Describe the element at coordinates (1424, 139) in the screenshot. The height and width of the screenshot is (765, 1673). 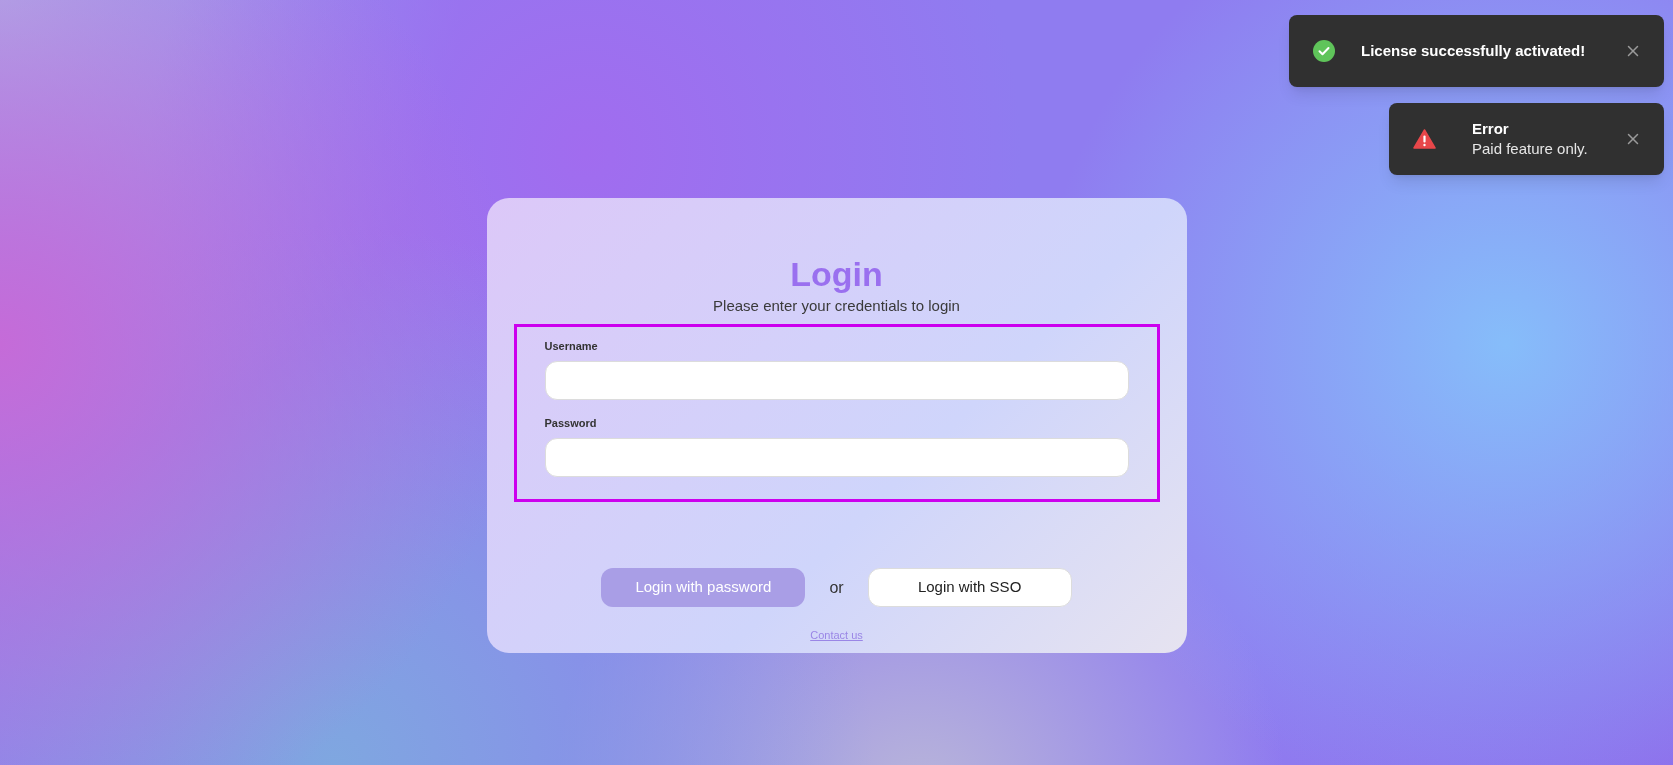
I see `warning-icon` at that location.